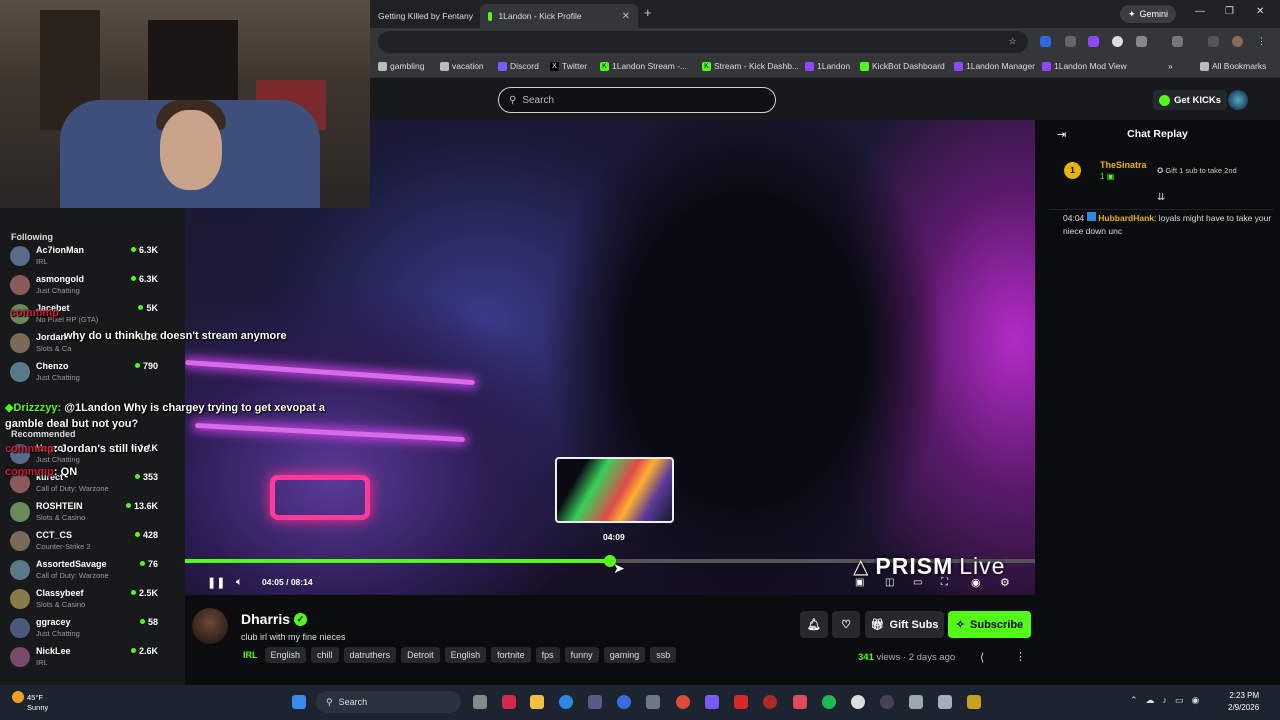 The width and height of the screenshot is (1280, 720). What do you see at coordinates (480, 702) in the screenshot?
I see `task-view-icon` at bounding box center [480, 702].